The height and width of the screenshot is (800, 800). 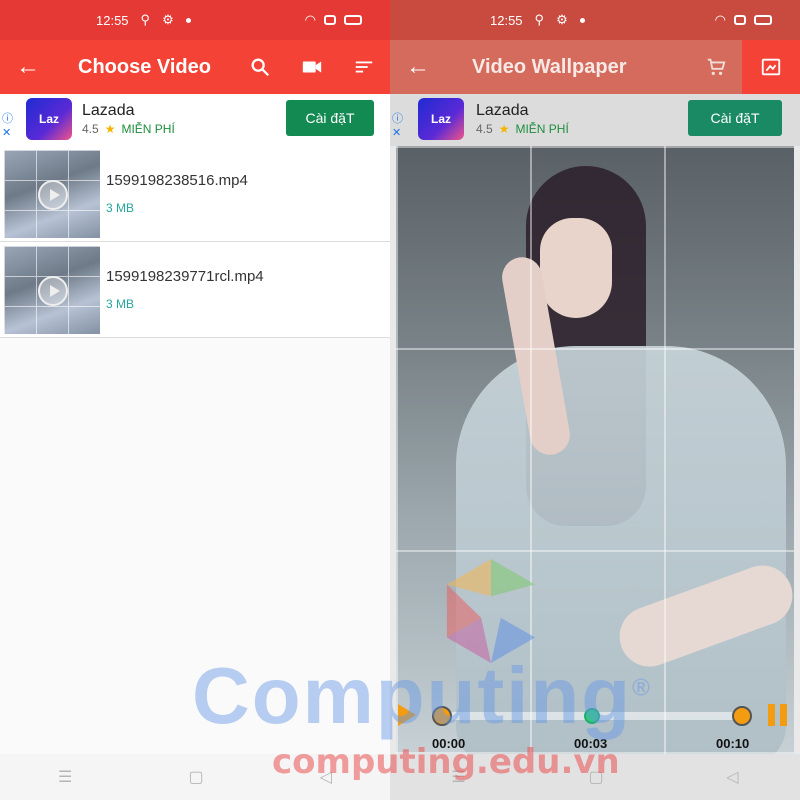 What do you see at coordinates (195, 194) in the screenshot?
I see `video-list-item: 1599198238516.mp4 3 MB` at bounding box center [195, 194].